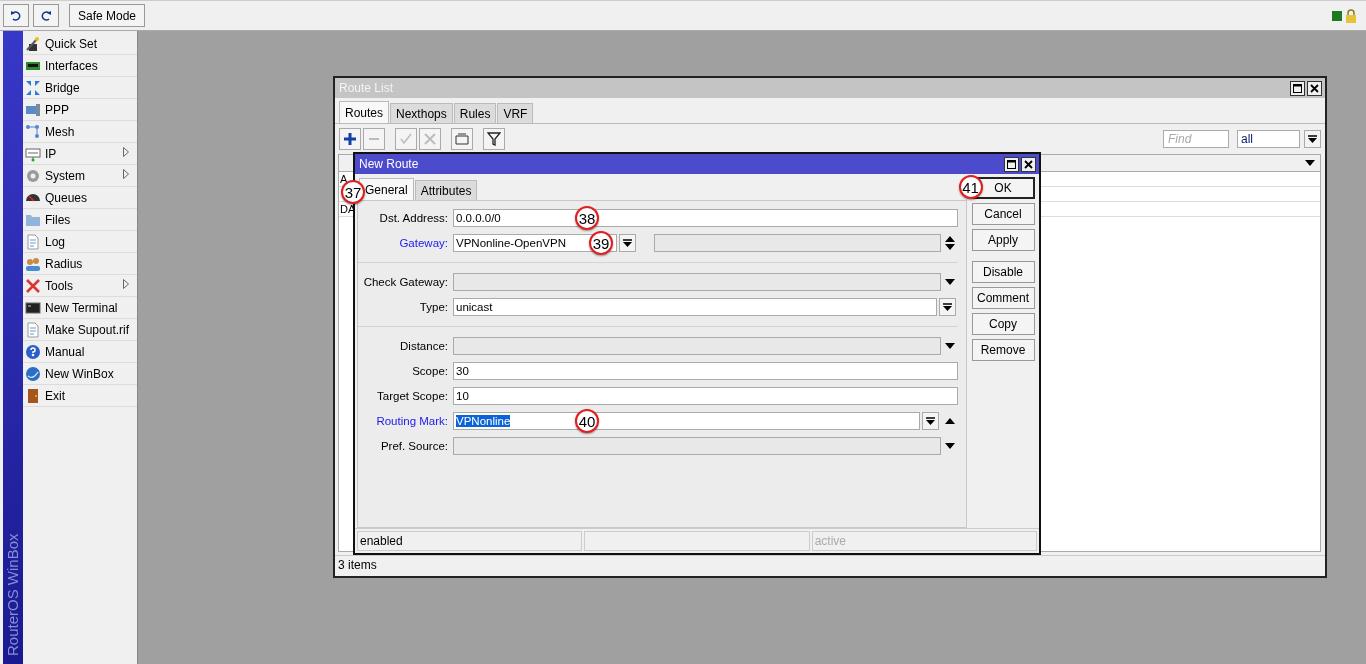  What do you see at coordinates (475, 113) in the screenshot?
I see `tab: Rules` at bounding box center [475, 113].